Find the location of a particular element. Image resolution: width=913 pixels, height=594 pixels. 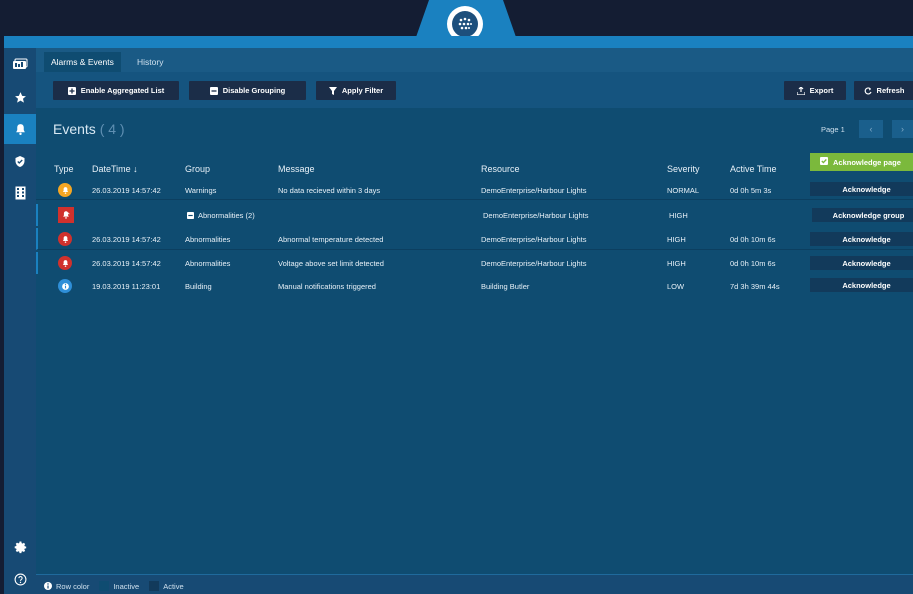

group-toggle: Abnormalities (2) is located at coordinates (221, 215).